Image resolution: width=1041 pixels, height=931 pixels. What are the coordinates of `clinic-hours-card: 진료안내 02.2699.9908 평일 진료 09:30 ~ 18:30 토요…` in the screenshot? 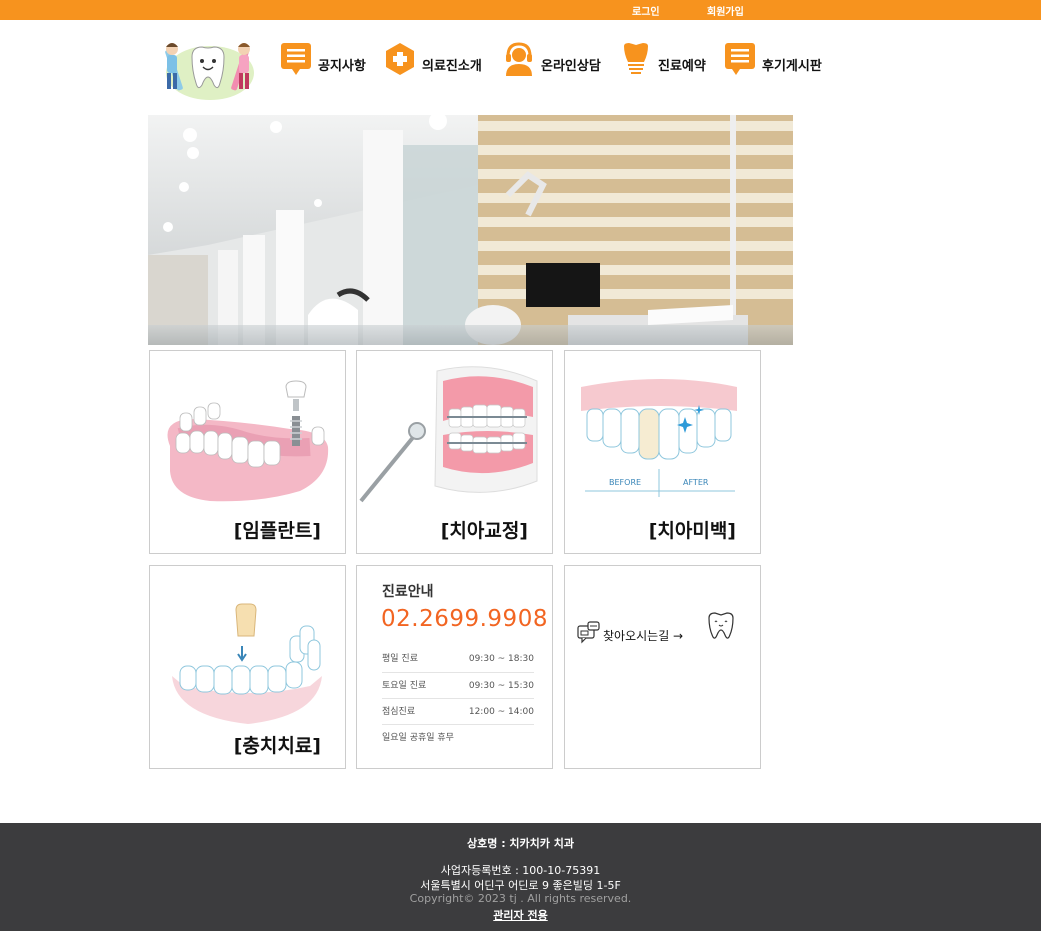 It's located at (454, 667).